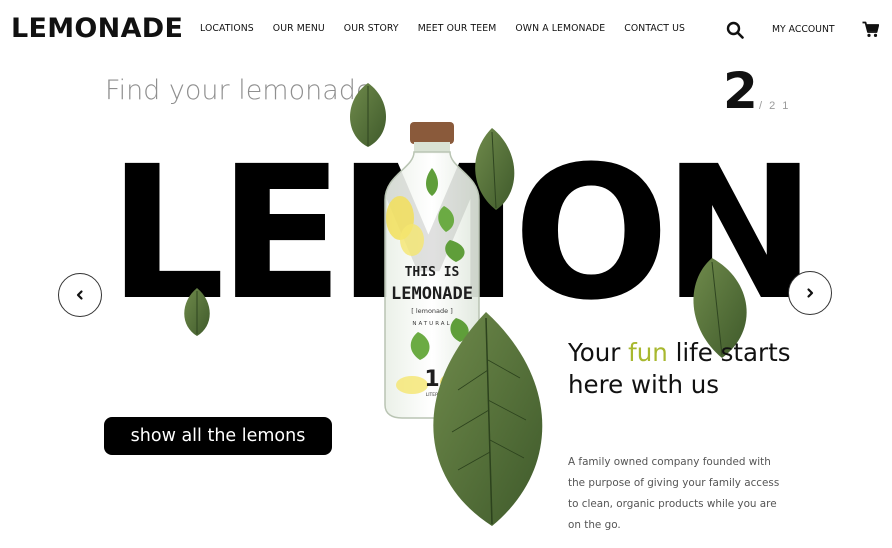  I want to click on nav-item-locations: LOCATIONS, so click(227, 29).